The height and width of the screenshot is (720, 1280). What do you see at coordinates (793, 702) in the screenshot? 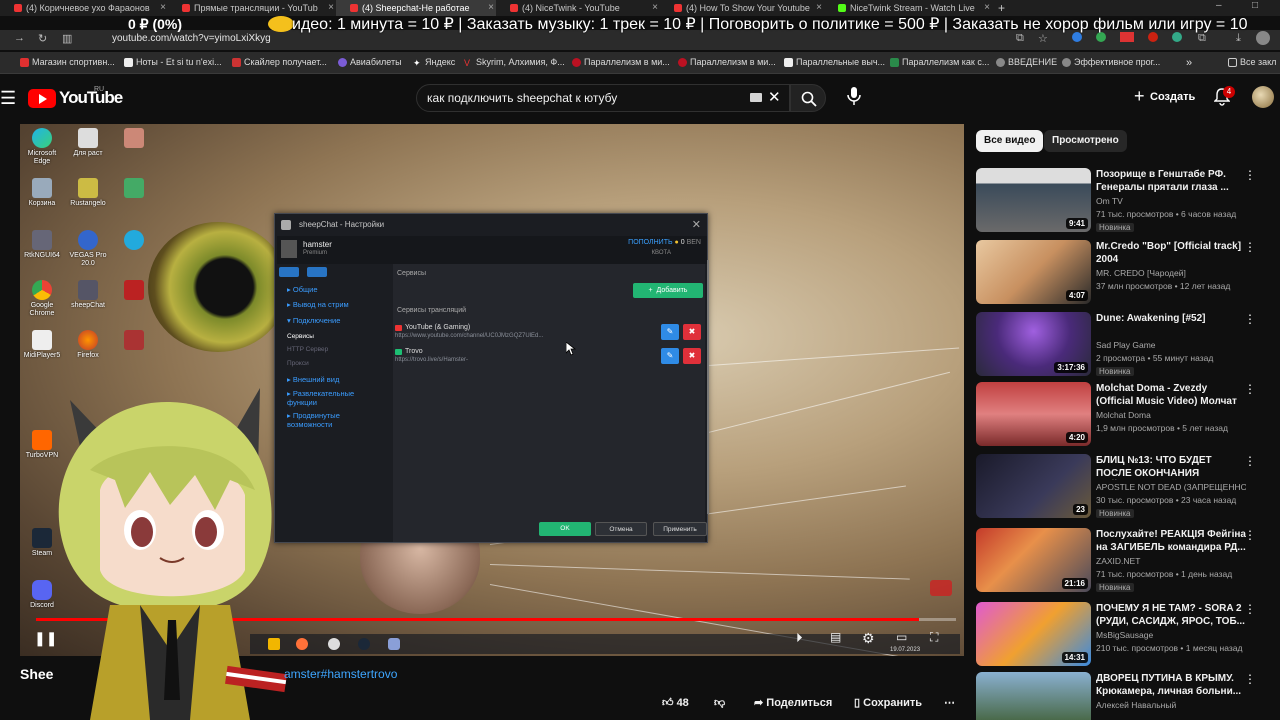
I see `share-button: ➦ Поделиться` at bounding box center [793, 702].